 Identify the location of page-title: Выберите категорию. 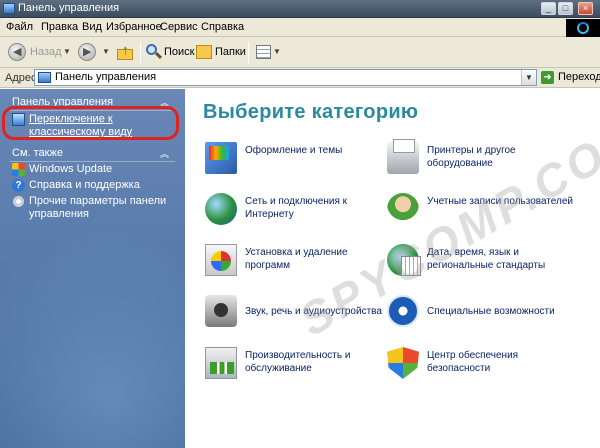
(311, 112).